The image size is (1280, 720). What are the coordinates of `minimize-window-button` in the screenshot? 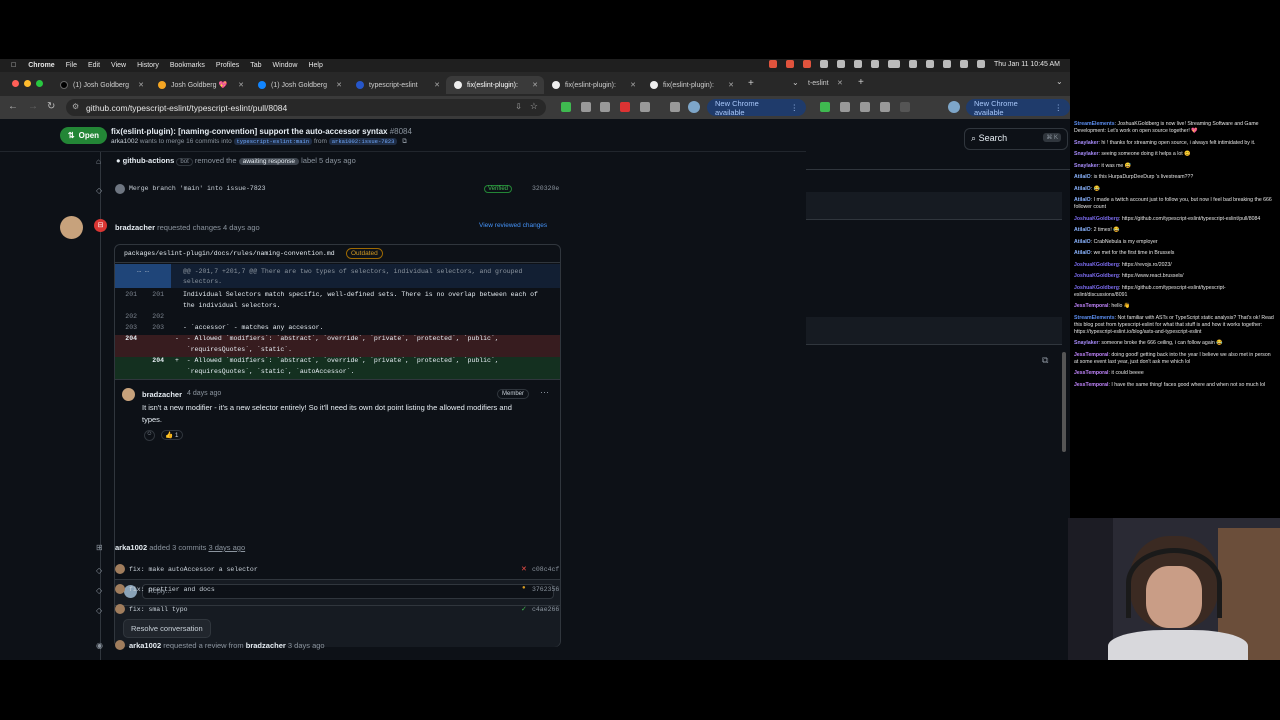 It's located at (27, 83).